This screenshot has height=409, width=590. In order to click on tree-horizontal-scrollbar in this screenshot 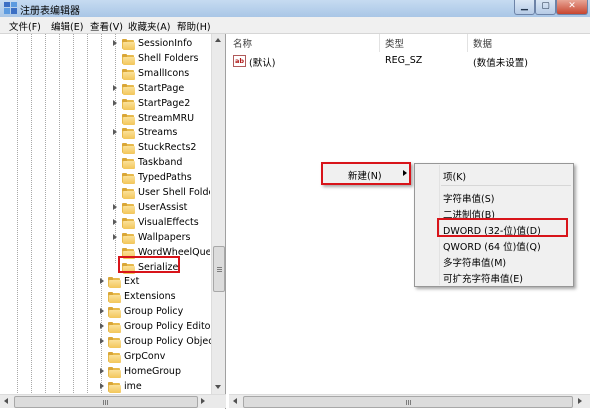, I will do `click(113, 401)`.